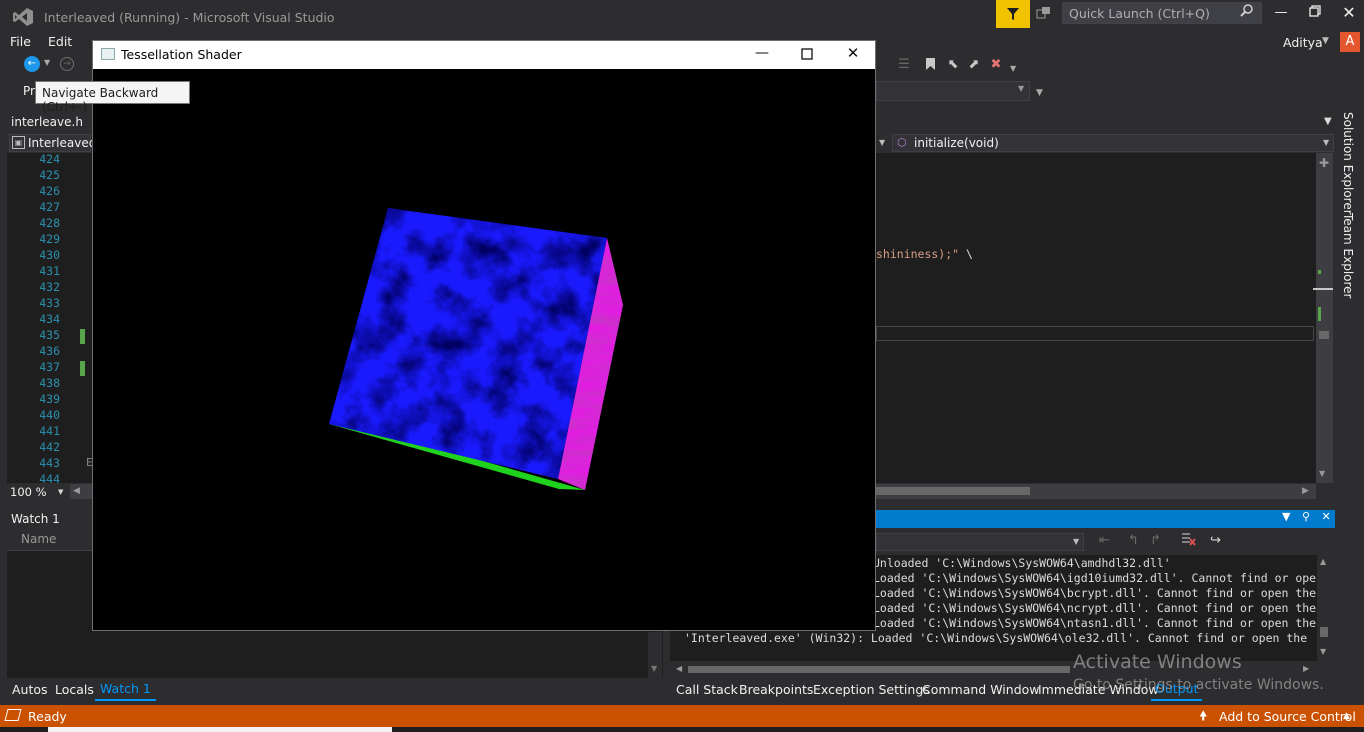  I want to click on line-number: 434, so click(49, 319).